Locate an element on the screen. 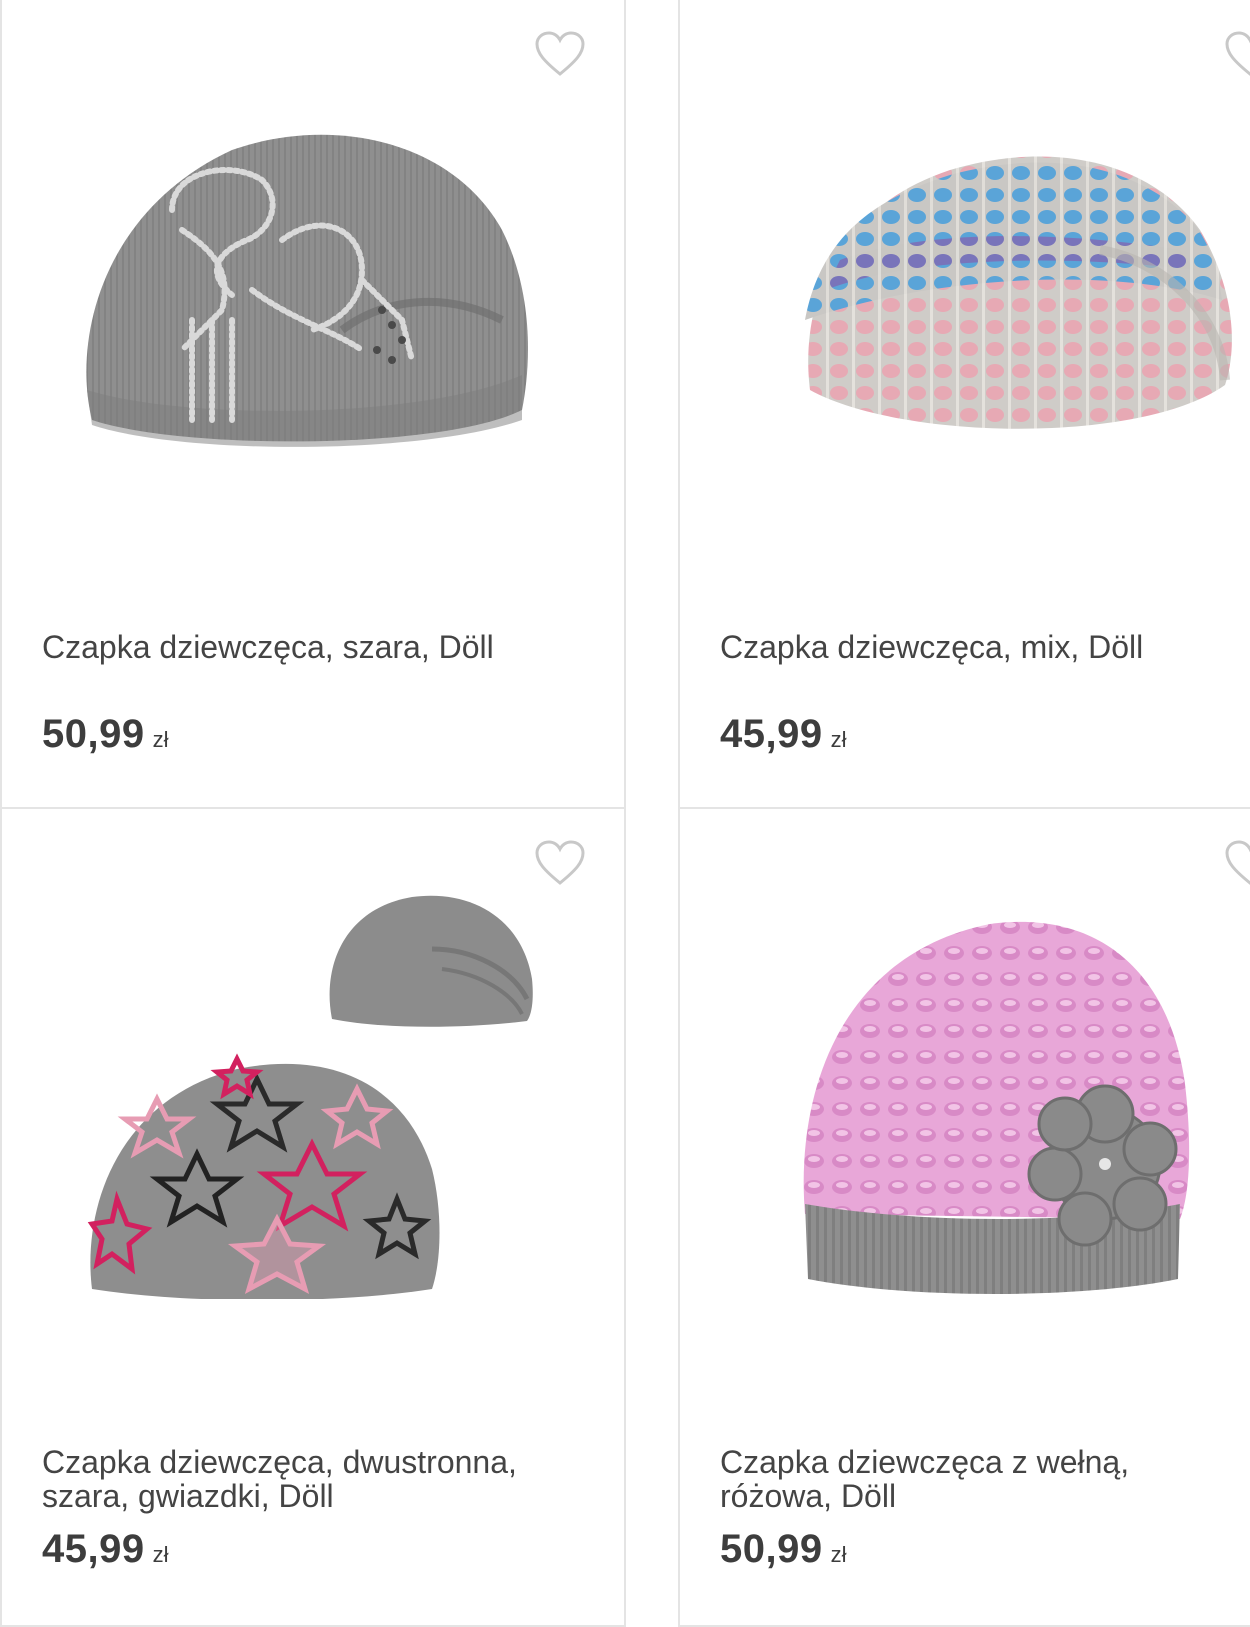  product-title: Czapka dziewczęca, szara, Döll is located at coordinates (302, 647).